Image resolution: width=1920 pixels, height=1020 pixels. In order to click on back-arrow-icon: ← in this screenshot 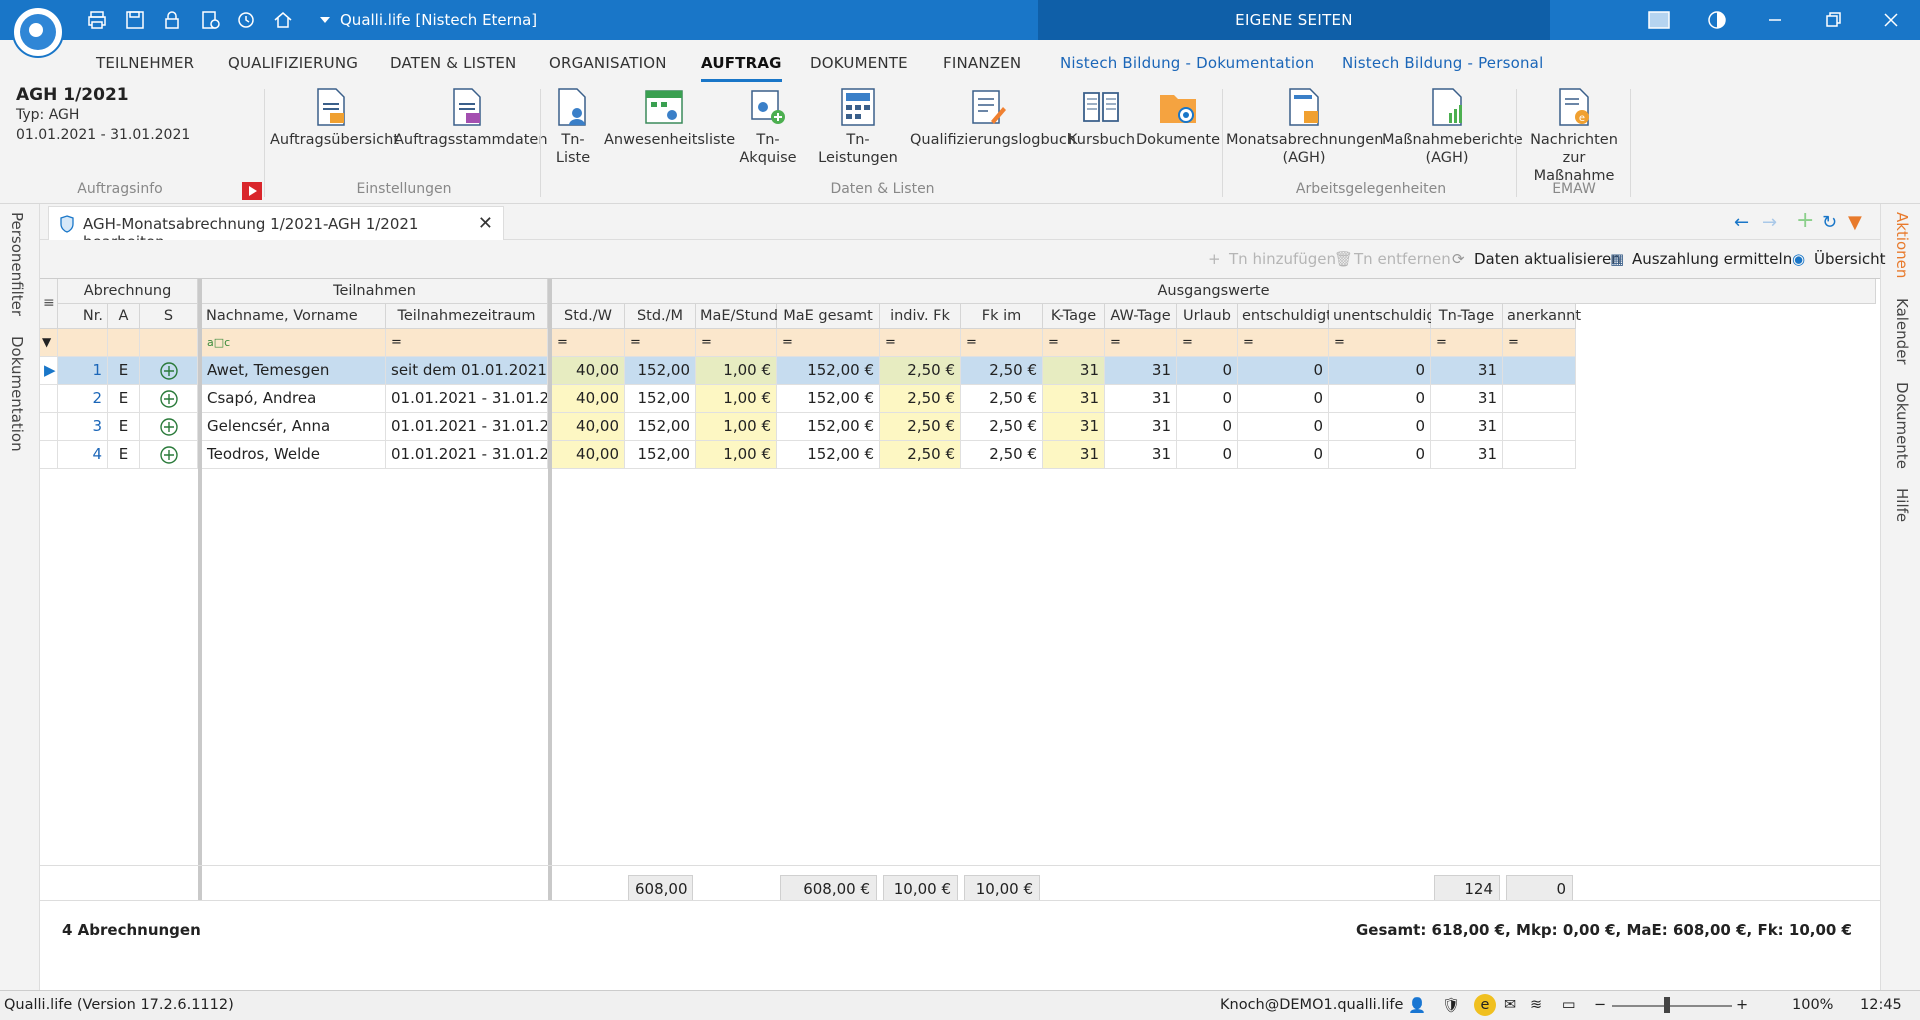, I will do `click(1741, 222)`.